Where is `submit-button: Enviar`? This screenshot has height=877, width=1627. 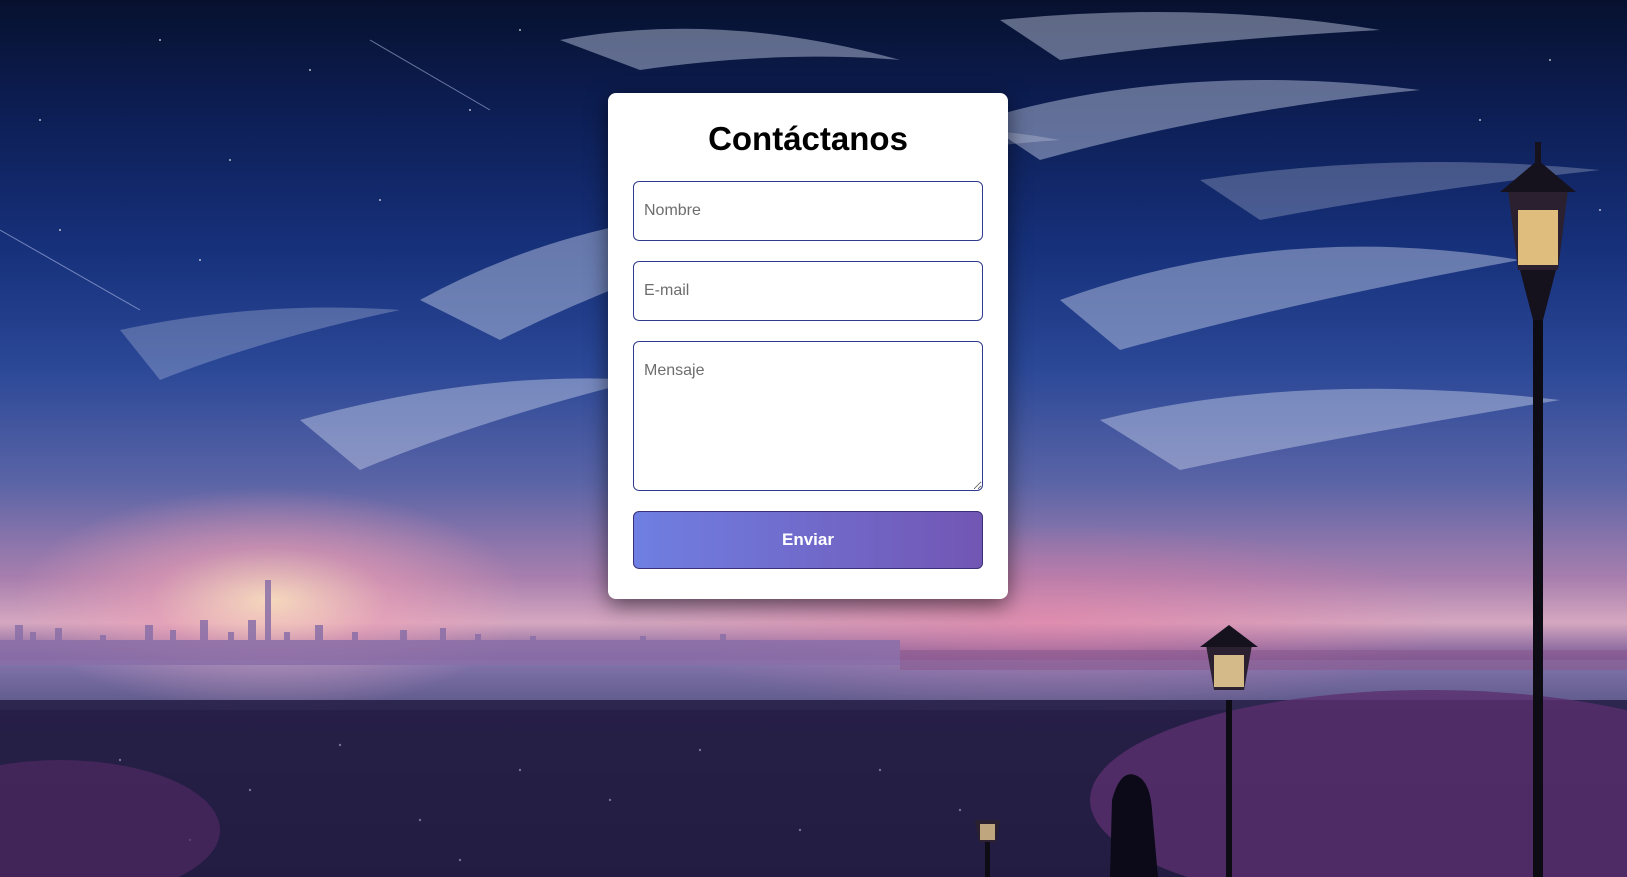
submit-button: Enviar is located at coordinates (808, 540).